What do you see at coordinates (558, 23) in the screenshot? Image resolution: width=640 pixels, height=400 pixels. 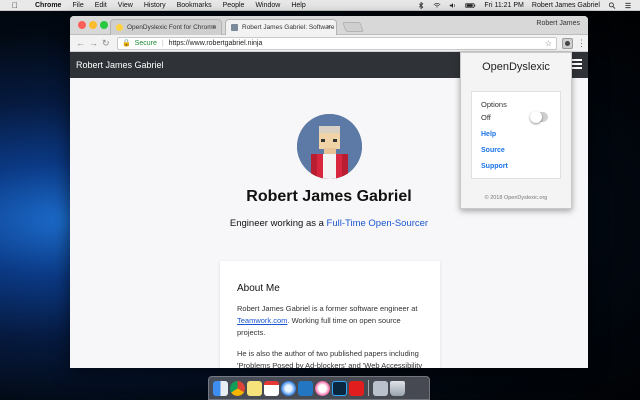 I see `profile-name: Robert James` at bounding box center [558, 23].